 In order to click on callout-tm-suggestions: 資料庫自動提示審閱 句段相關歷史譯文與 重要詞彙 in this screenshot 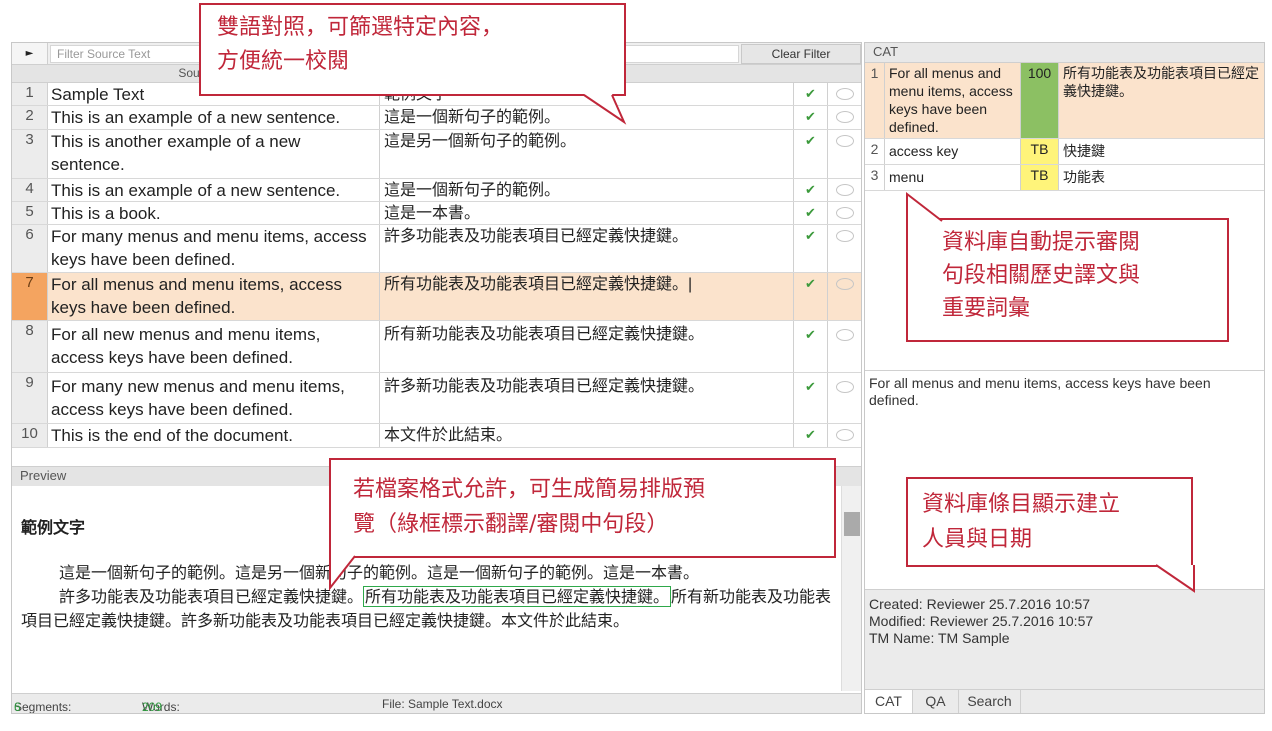, I will do `click(1067, 266)`.